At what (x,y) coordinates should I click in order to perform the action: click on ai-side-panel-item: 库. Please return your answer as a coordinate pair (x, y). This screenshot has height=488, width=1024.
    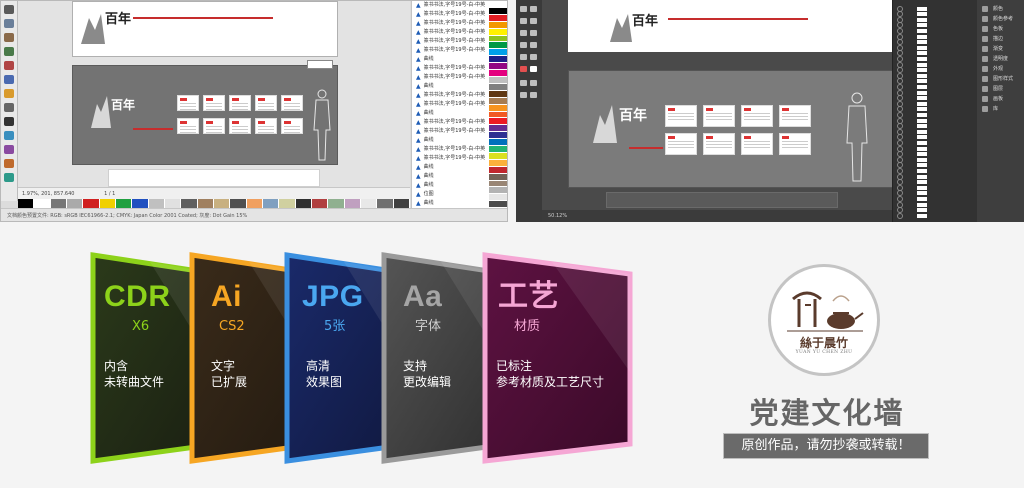
    Looking at the image, I should click on (1000, 109).